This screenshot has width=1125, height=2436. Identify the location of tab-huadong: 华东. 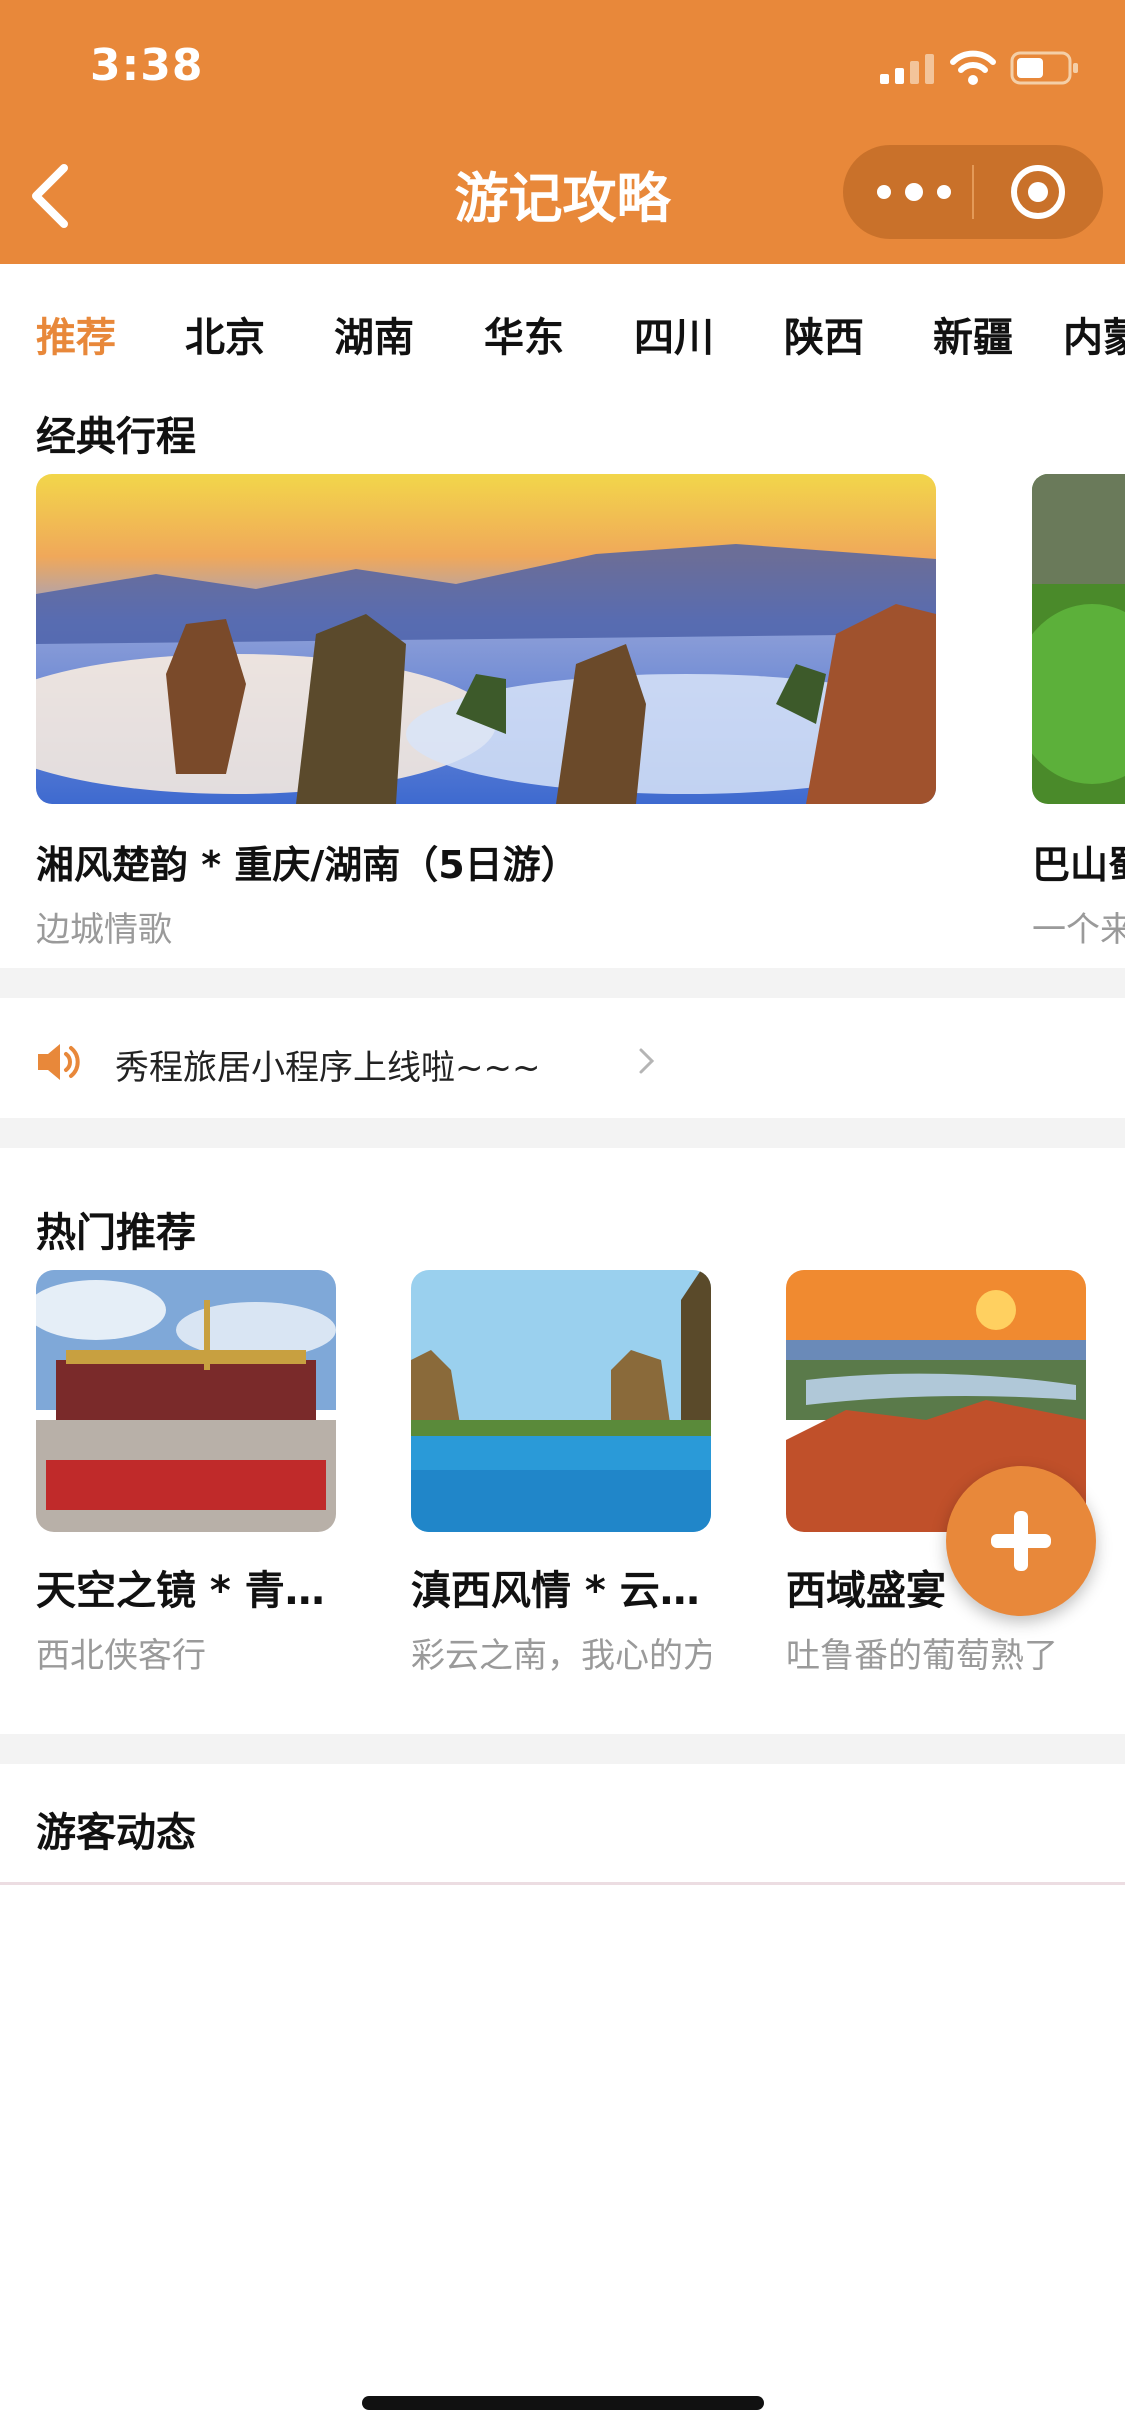
(524, 334).